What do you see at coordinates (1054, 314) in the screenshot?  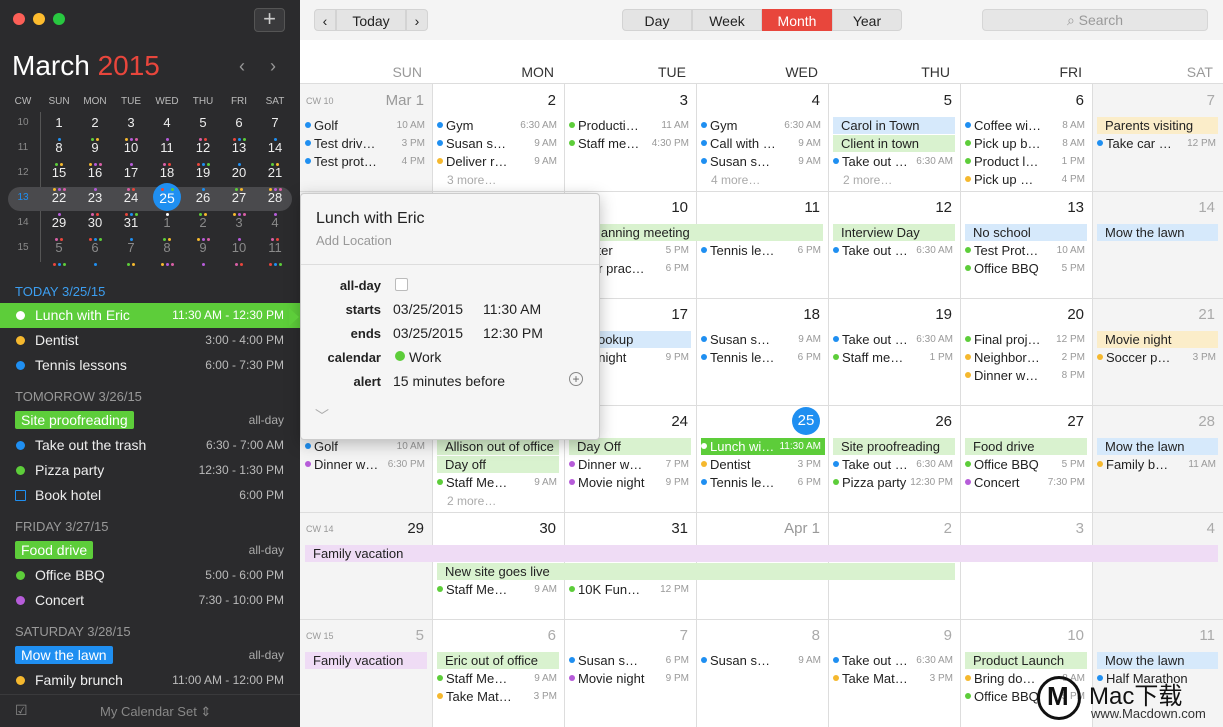 I see `day-number: 20` at bounding box center [1054, 314].